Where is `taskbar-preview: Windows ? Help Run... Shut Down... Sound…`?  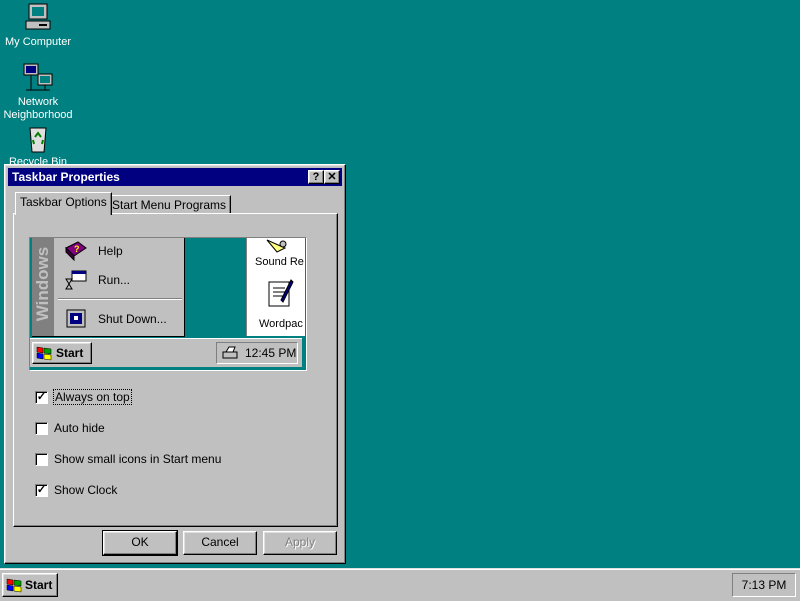
taskbar-preview: Windows ? Help Run... Shut Down... Sound… is located at coordinates (168, 304).